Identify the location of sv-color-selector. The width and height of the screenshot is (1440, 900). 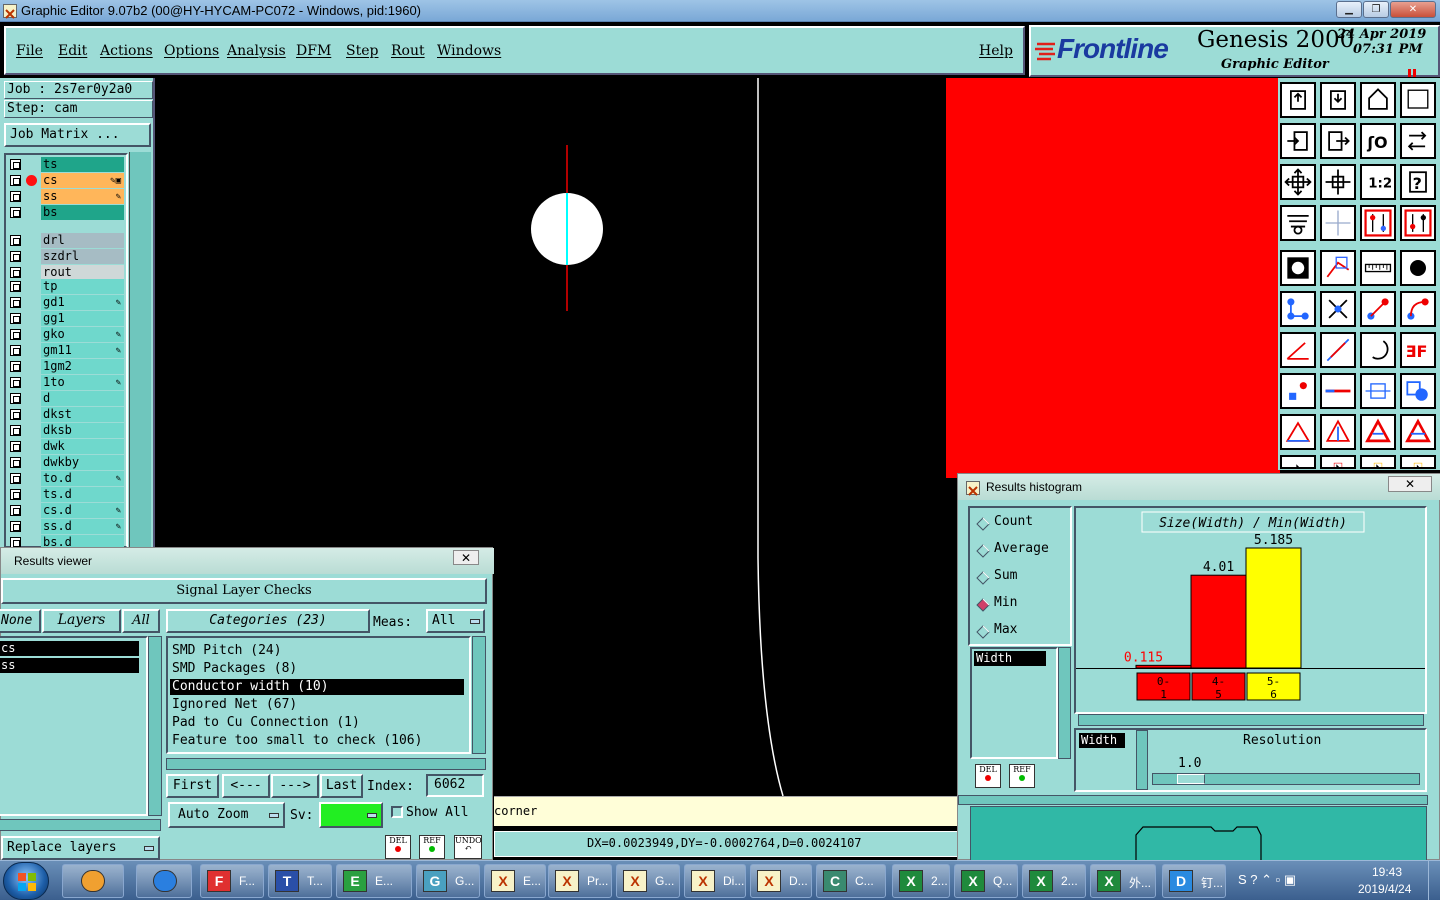
(351, 815).